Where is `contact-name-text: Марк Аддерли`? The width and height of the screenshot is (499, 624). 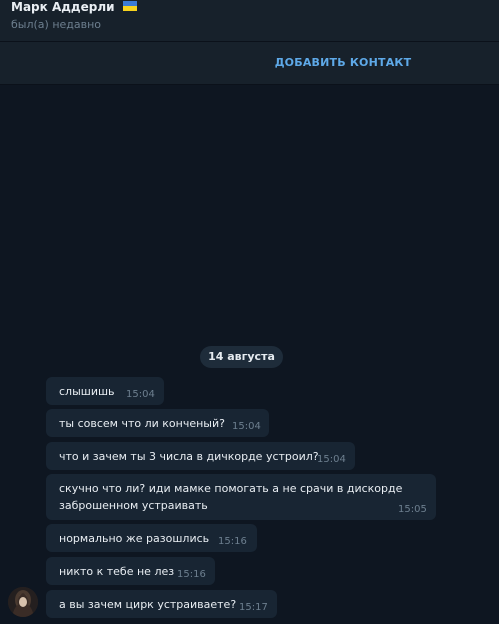
contact-name-text: Марк Аддерли is located at coordinates (63, 7).